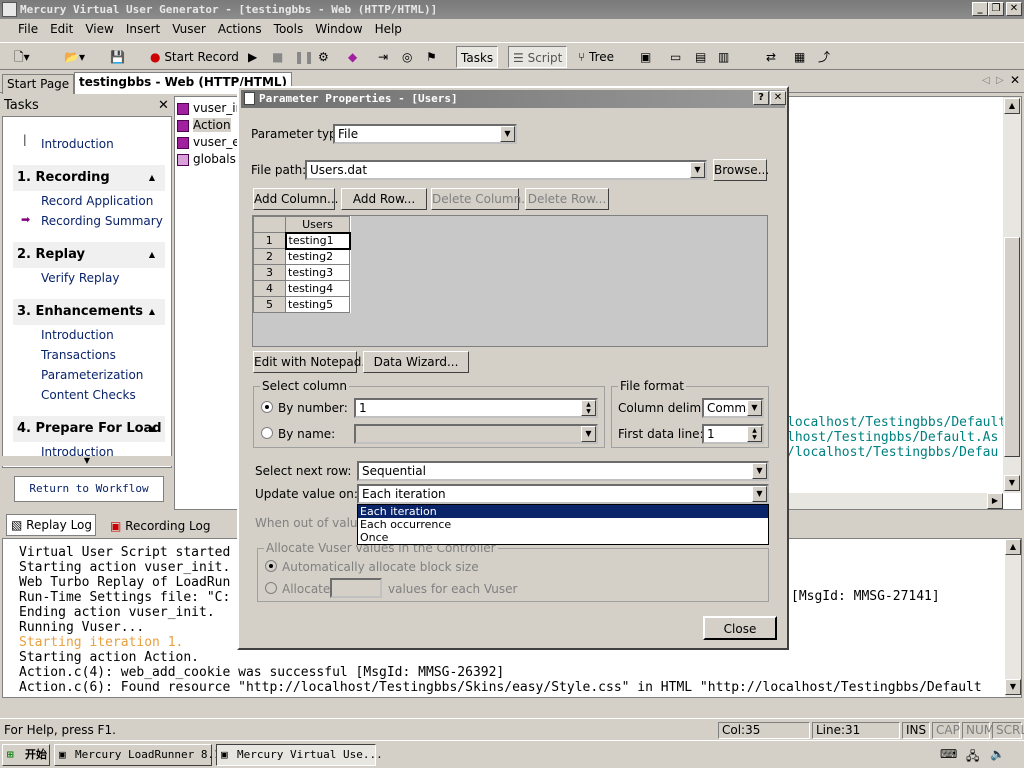 The image size is (1024, 768). Describe the element at coordinates (356, 588) in the screenshot. I see `allocate-count-input` at that location.